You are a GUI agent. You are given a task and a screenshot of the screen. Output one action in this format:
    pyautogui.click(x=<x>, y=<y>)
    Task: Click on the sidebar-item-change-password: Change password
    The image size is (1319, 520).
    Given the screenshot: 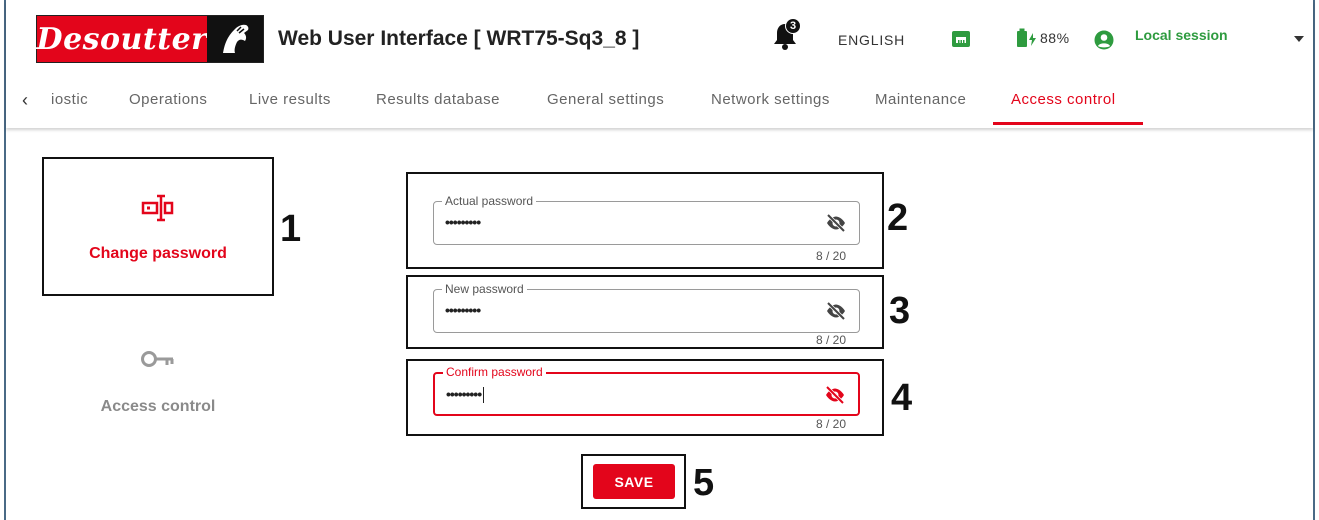 What is the action you would take?
    pyautogui.click(x=158, y=226)
    